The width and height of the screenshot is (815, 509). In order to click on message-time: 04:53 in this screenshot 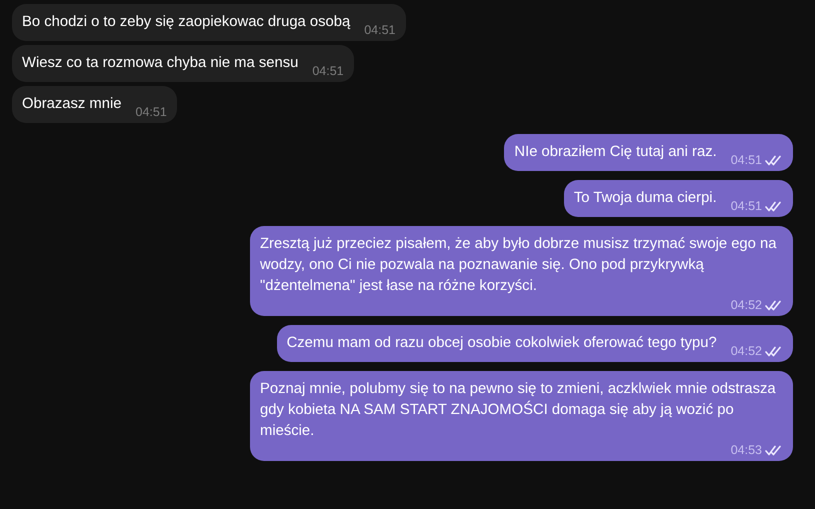, I will do `click(746, 450)`.